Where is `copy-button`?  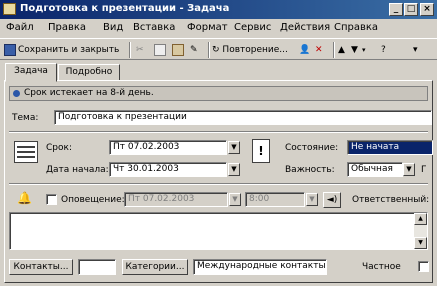 copy-button is located at coordinates (161, 50).